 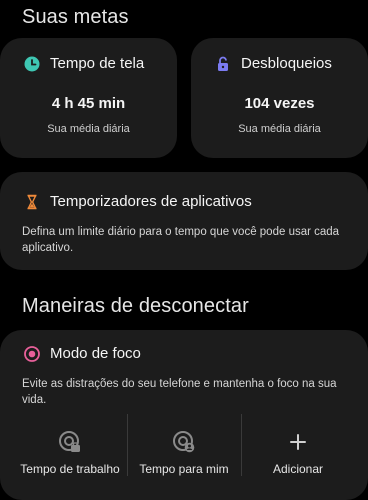 I want to click on unlocks-sub: Sua média diária, so click(x=279, y=129).